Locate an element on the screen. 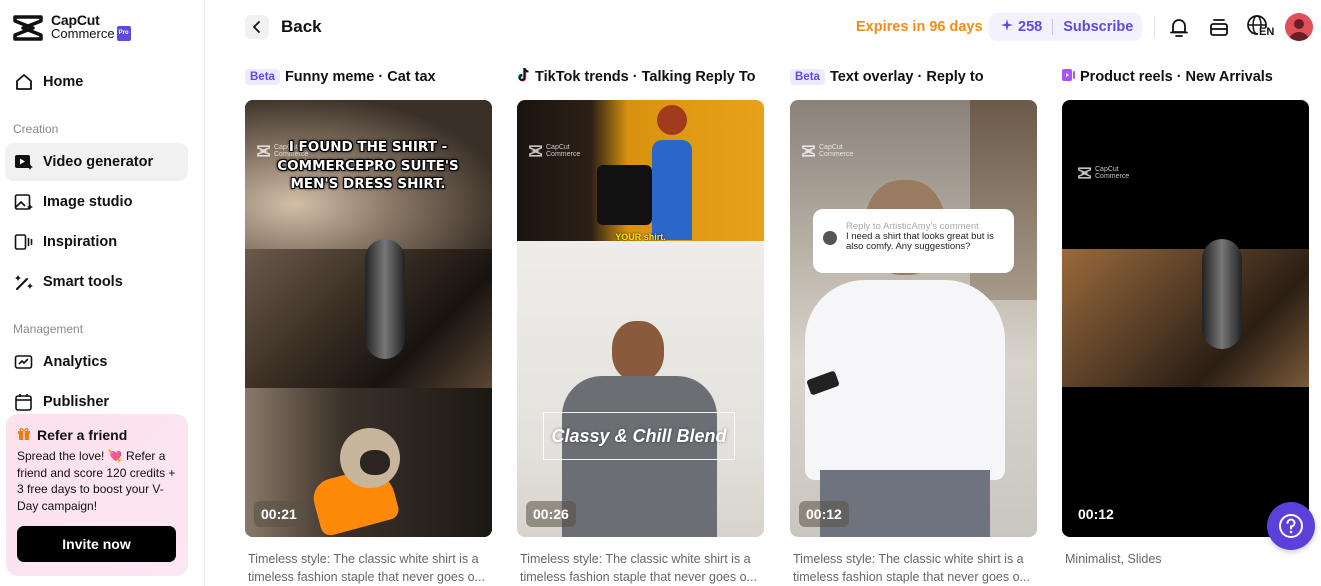 Image resolution: width=1321 pixels, height=586 pixels. capcut-logo-icon is located at coordinates (28, 28).